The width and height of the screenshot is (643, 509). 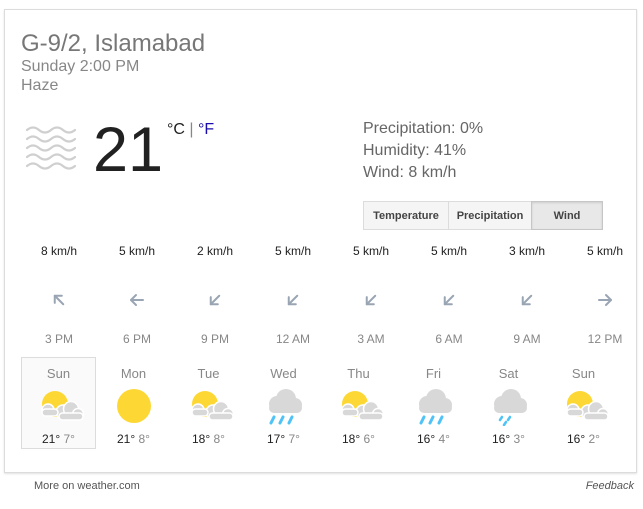 What do you see at coordinates (526, 251) in the screenshot?
I see `wind-speed: 3 km/h` at bounding box center [526, 251].